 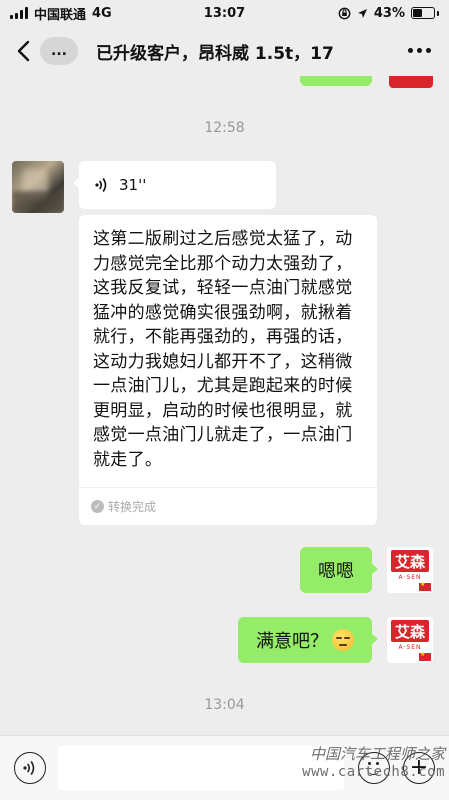 What do you see at coordinates (377, 754) in the screenshot?
I see `watermark-title: 中国汽车工程师之家` at bounding box center [377, 754].